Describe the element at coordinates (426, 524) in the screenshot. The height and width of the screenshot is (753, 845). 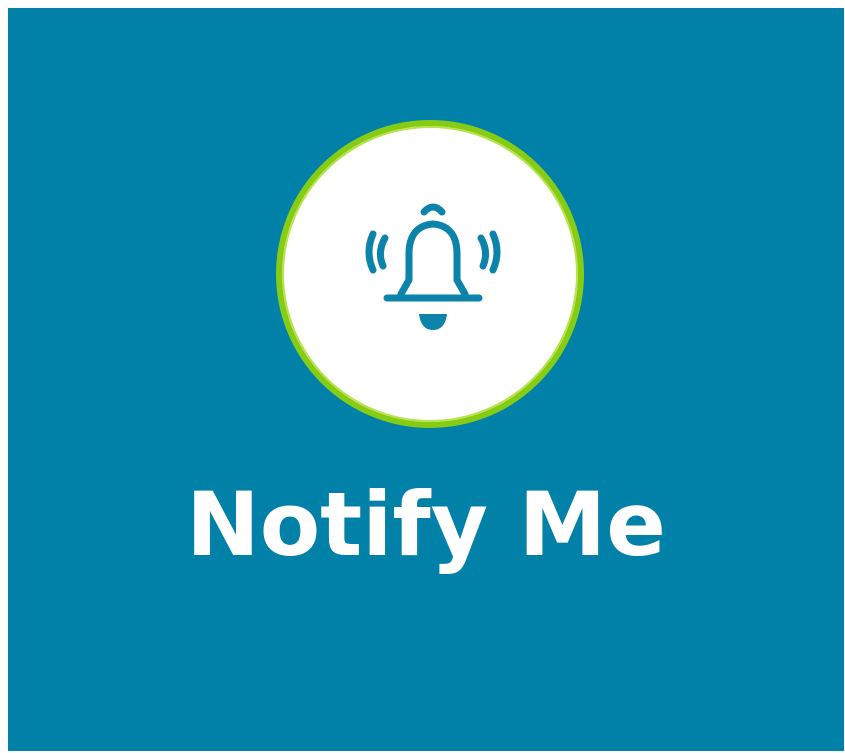
I see `notify-me-label: Notify Me` at that location.